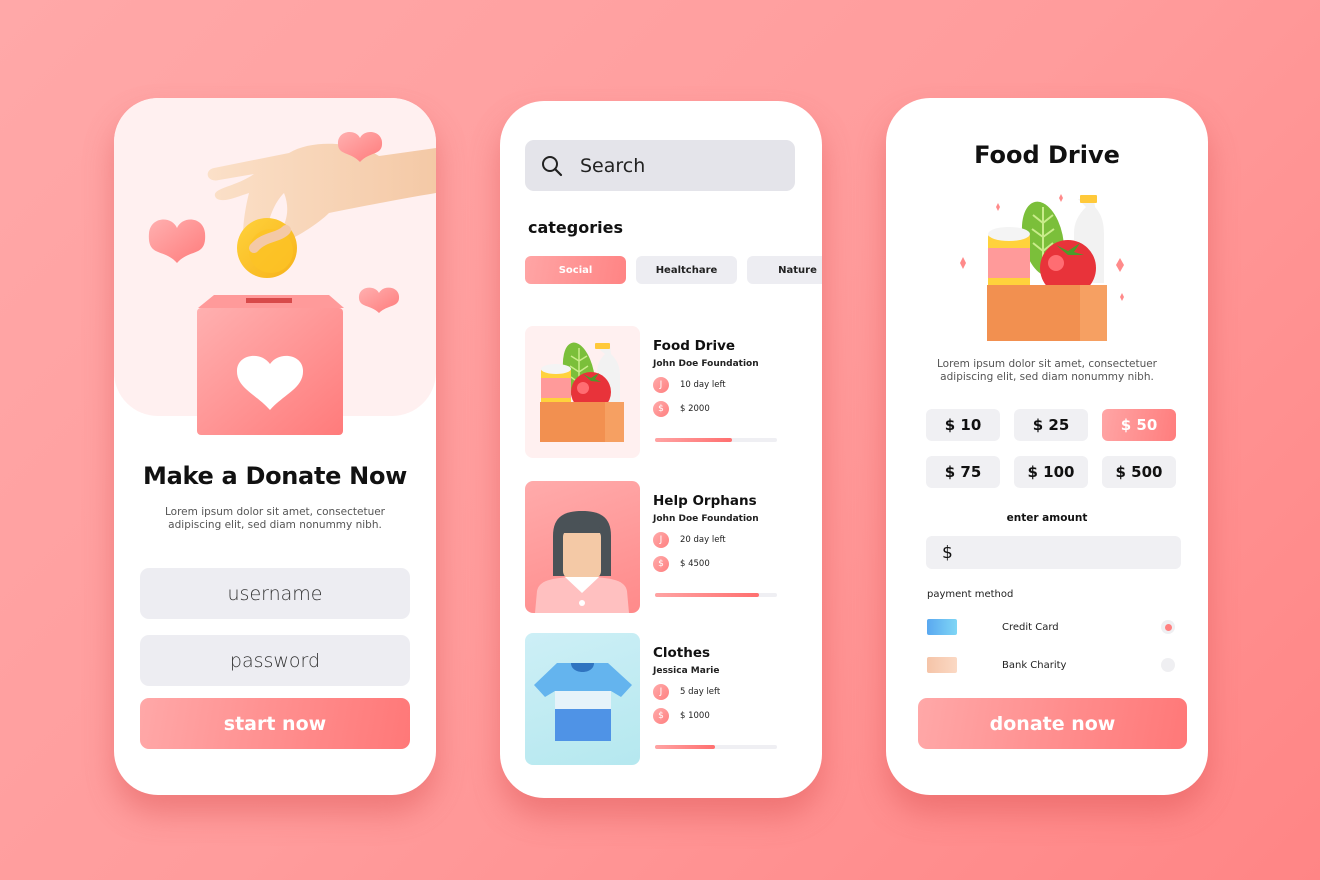 The height and width of the screenshot is (880, 1320). Describe the element at coordinates (1051, 425) in the screenshot. I see `amount-option-25: $ 25` at that location.